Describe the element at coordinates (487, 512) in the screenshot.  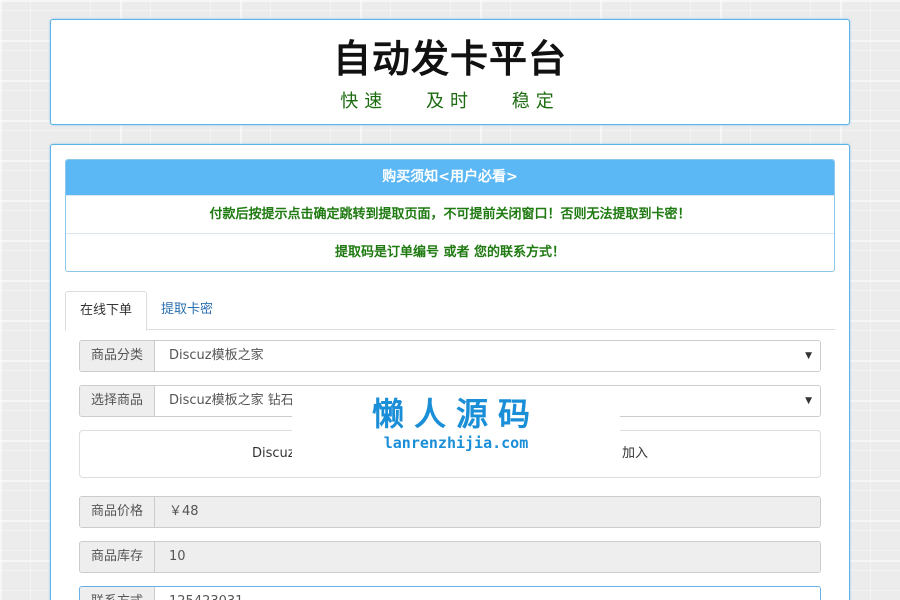
I see `price-value: ￥48` at that location.